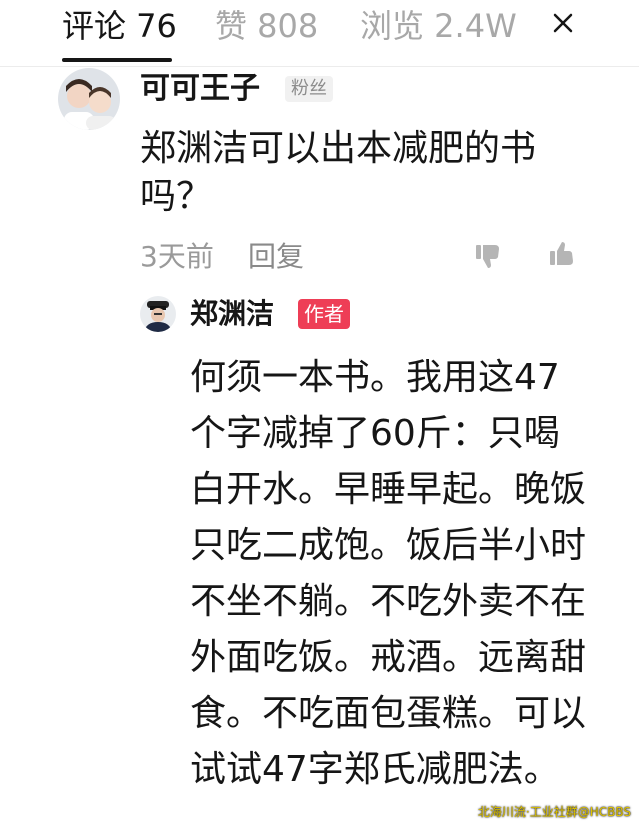 The width and height of the screenshot is (639, 827). Describe the element at coordinates (324, 314) in the screenshot. I see `author-badge: 作者` at that location.